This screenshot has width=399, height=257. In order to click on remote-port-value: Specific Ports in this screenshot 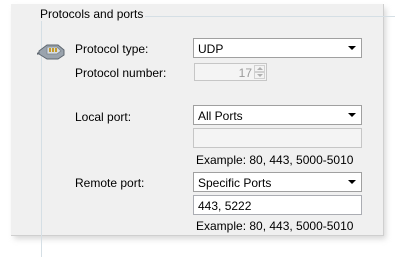, I will do `click(235, 183)`.